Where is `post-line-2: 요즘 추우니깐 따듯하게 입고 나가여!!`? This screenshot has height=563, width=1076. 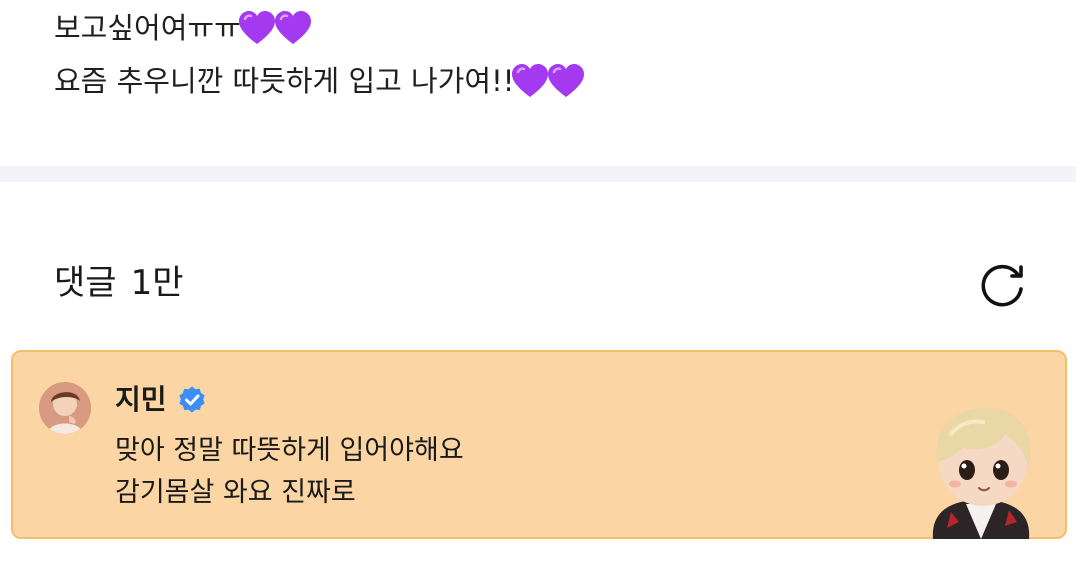
post-line-2: 요즘 추우니깐 따듯하게 입고 나가여!! is located at coordinates (544, 81).